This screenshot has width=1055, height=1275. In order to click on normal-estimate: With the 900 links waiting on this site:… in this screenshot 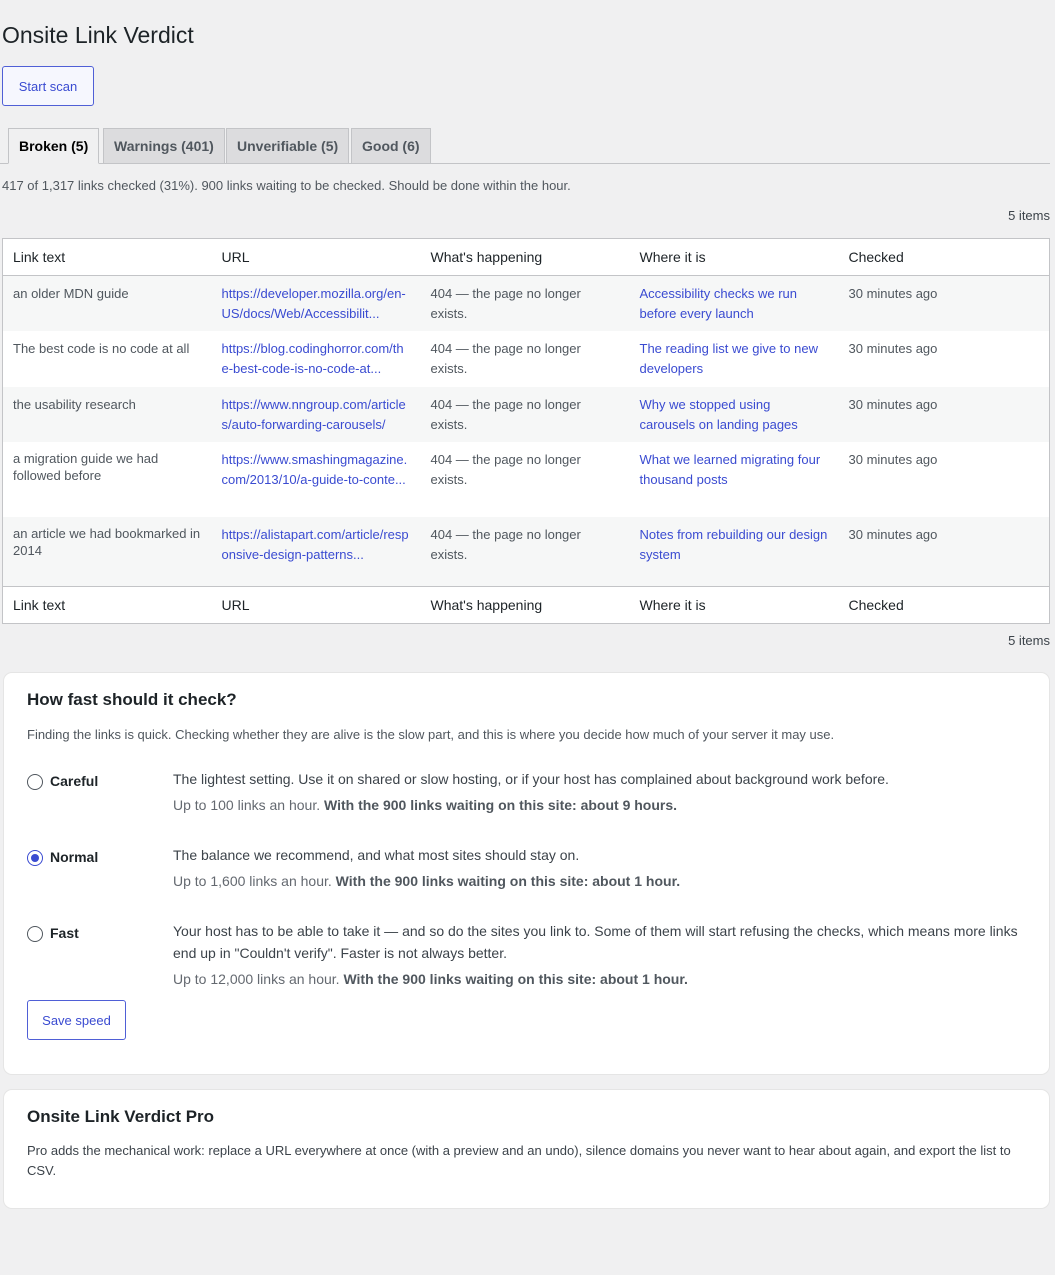, I will do `click(508, 881)`.